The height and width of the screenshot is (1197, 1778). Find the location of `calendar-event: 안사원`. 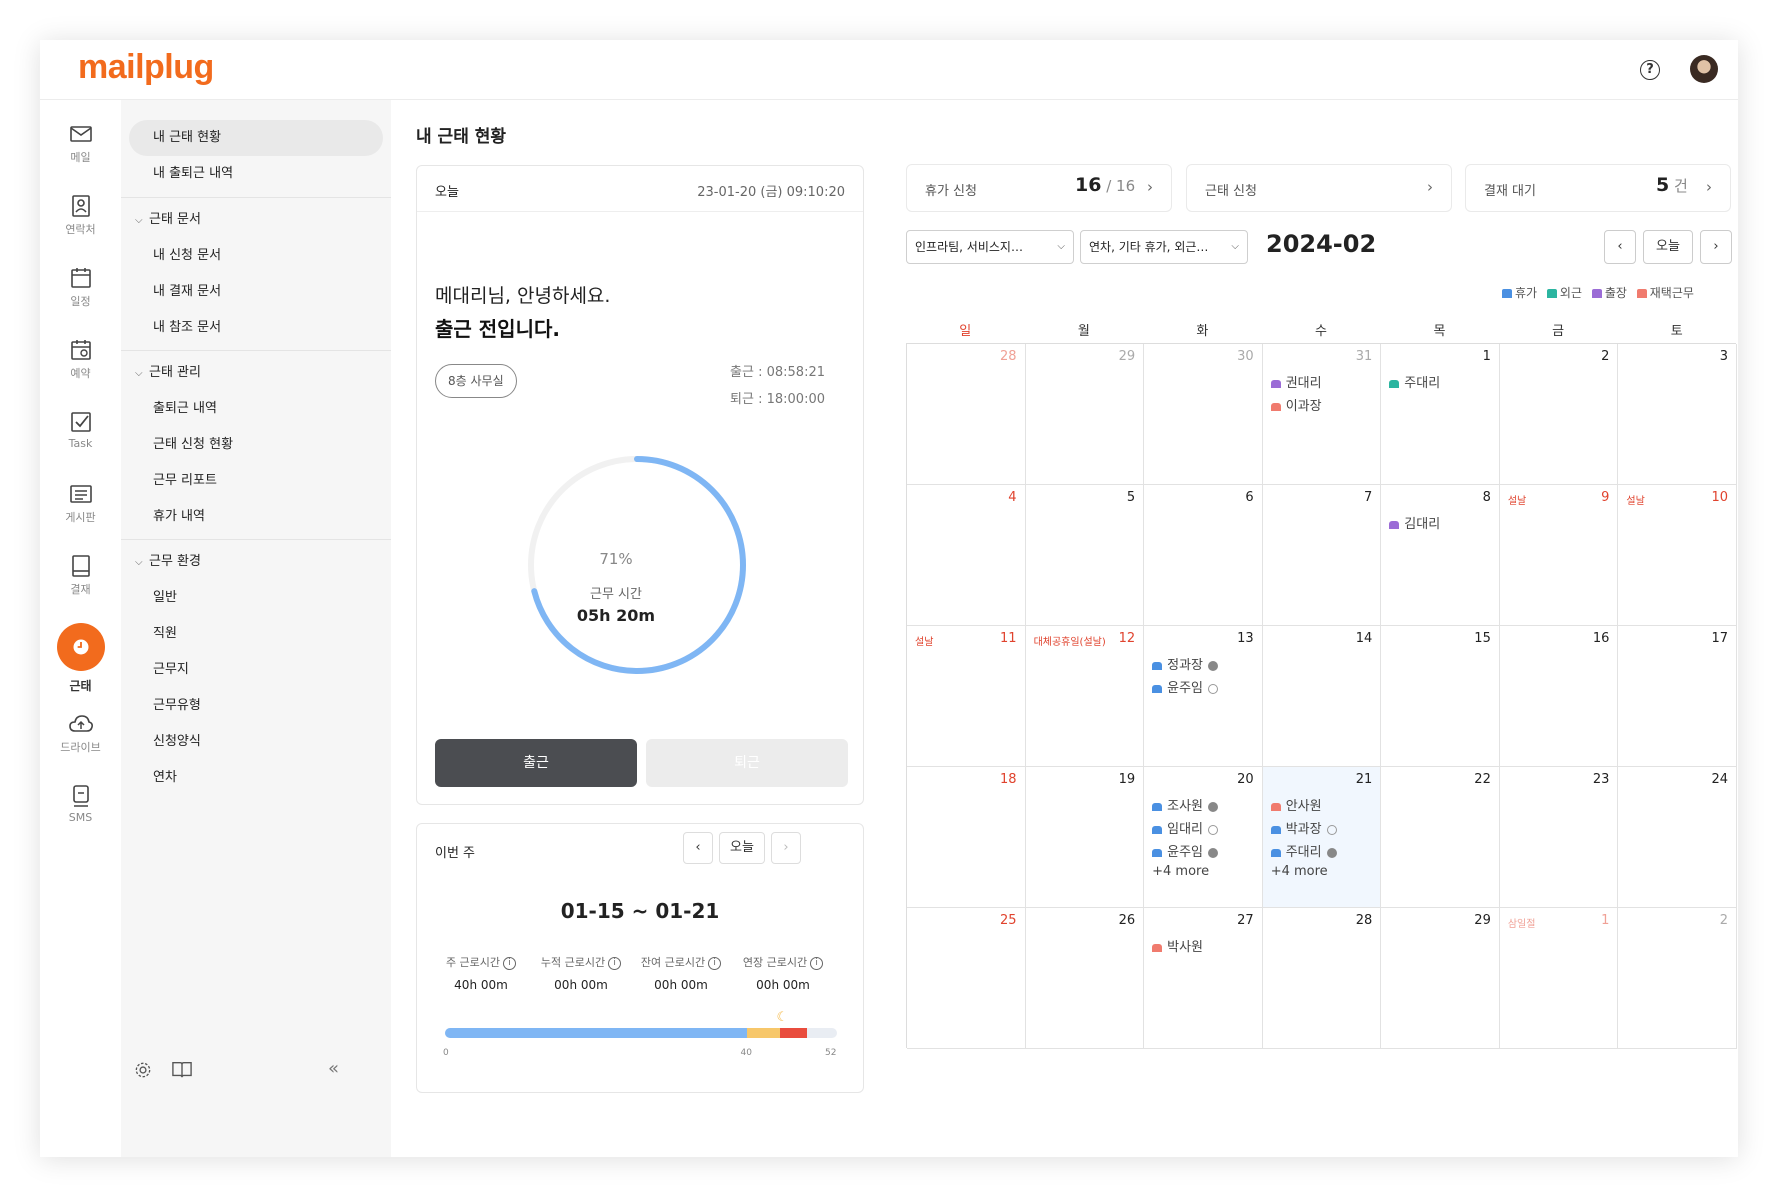

calendar-event: 안사원 is located at coordinates (1296, 804).